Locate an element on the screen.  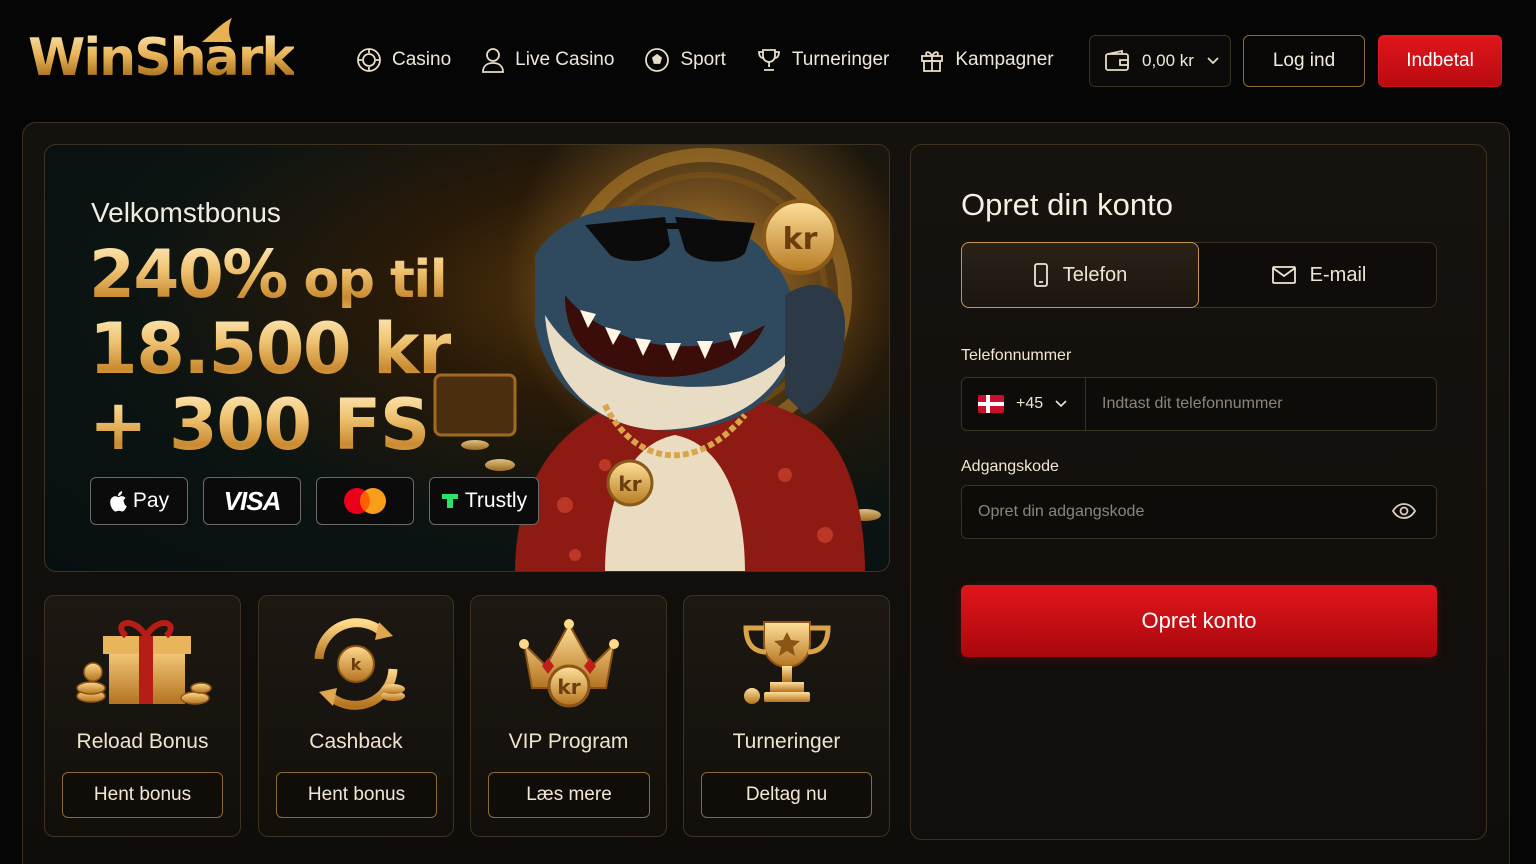
deposit-button: Indbetal is located at coordinates (1440, 61).